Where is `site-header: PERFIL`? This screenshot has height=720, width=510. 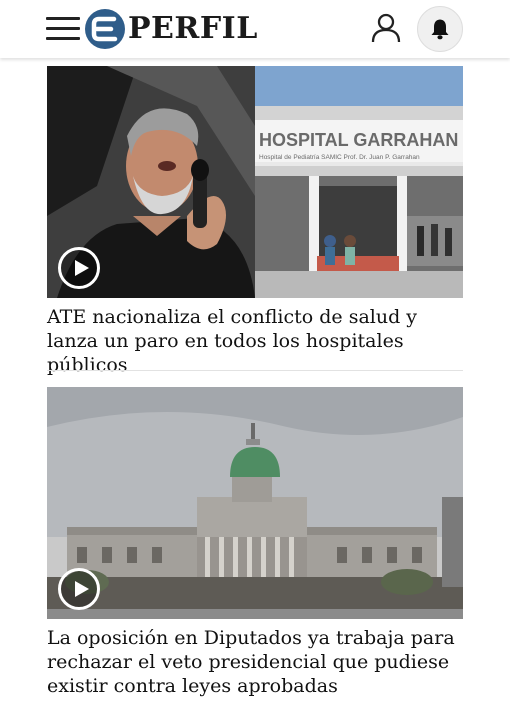 site-header: PERFIL is located at coordinates (255, 29).